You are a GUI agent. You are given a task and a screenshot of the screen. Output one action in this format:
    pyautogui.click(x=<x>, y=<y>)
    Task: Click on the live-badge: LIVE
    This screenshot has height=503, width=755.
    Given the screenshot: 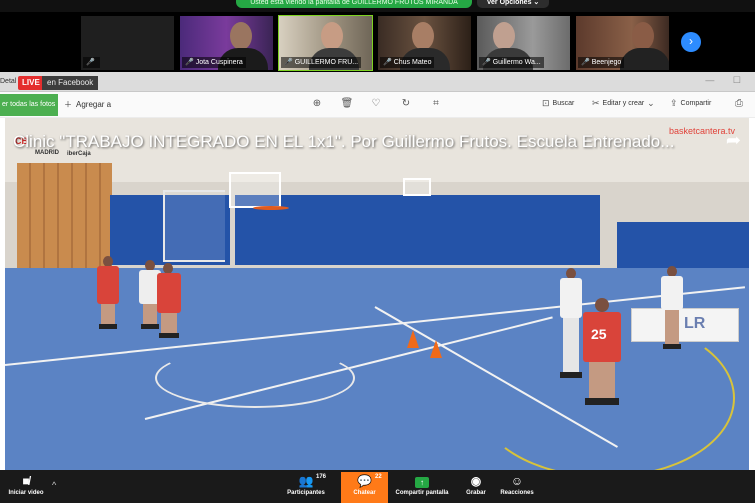 What is the action you would take?
    pyautogui.click(x=31, y=83)
    